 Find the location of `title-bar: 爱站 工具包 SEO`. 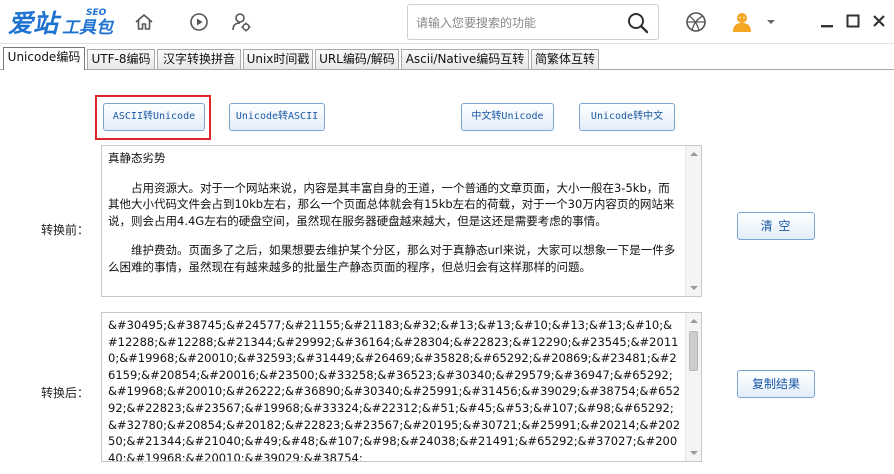

title-bar: 爱站 工具包 SEO is located at coordinates (447, 22).